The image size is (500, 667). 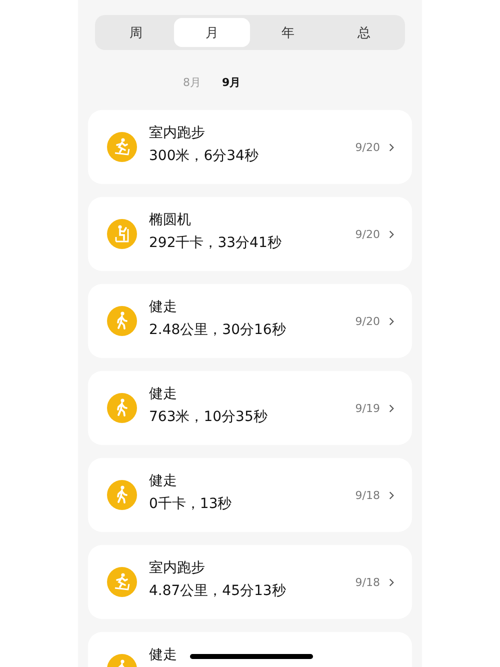 What do you see at coordinates (250, 234) in the screenshot?
I see `workout-card: 椭圆机 292千卡，33分41秒 9/20` at bounding box center [250, 234].